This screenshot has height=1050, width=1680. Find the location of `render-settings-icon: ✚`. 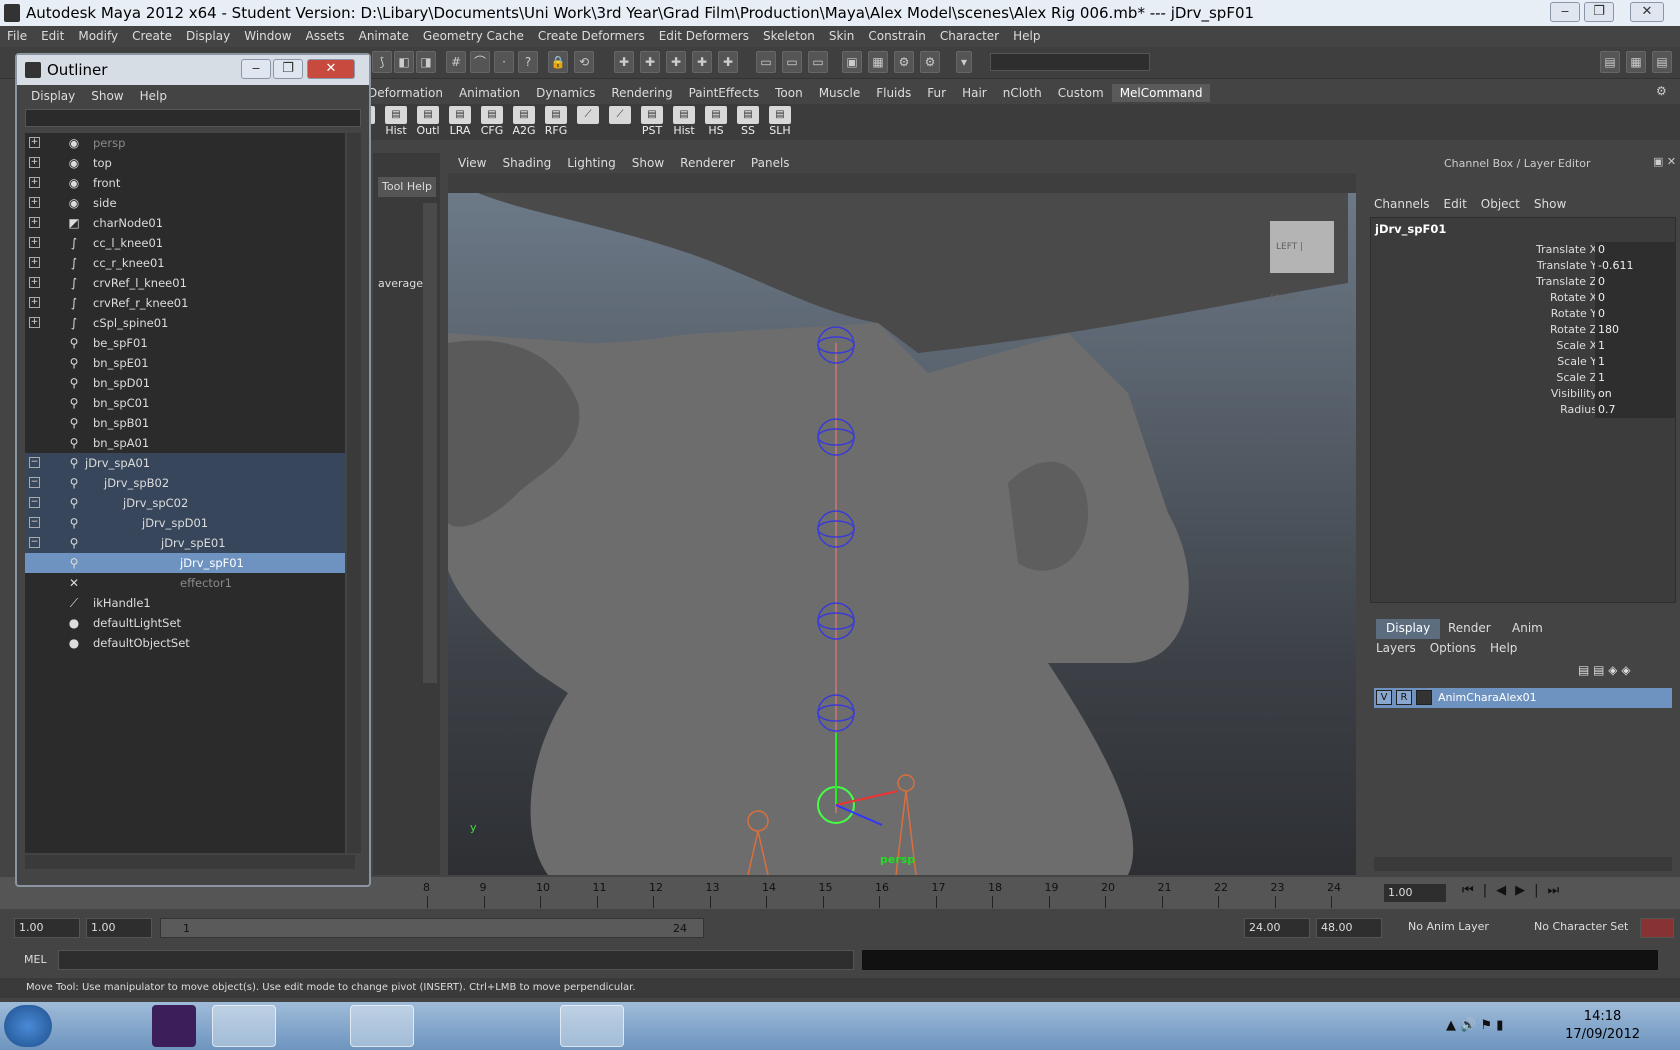

render-settings-icon: ✚ is located at coordinates (676, 62).